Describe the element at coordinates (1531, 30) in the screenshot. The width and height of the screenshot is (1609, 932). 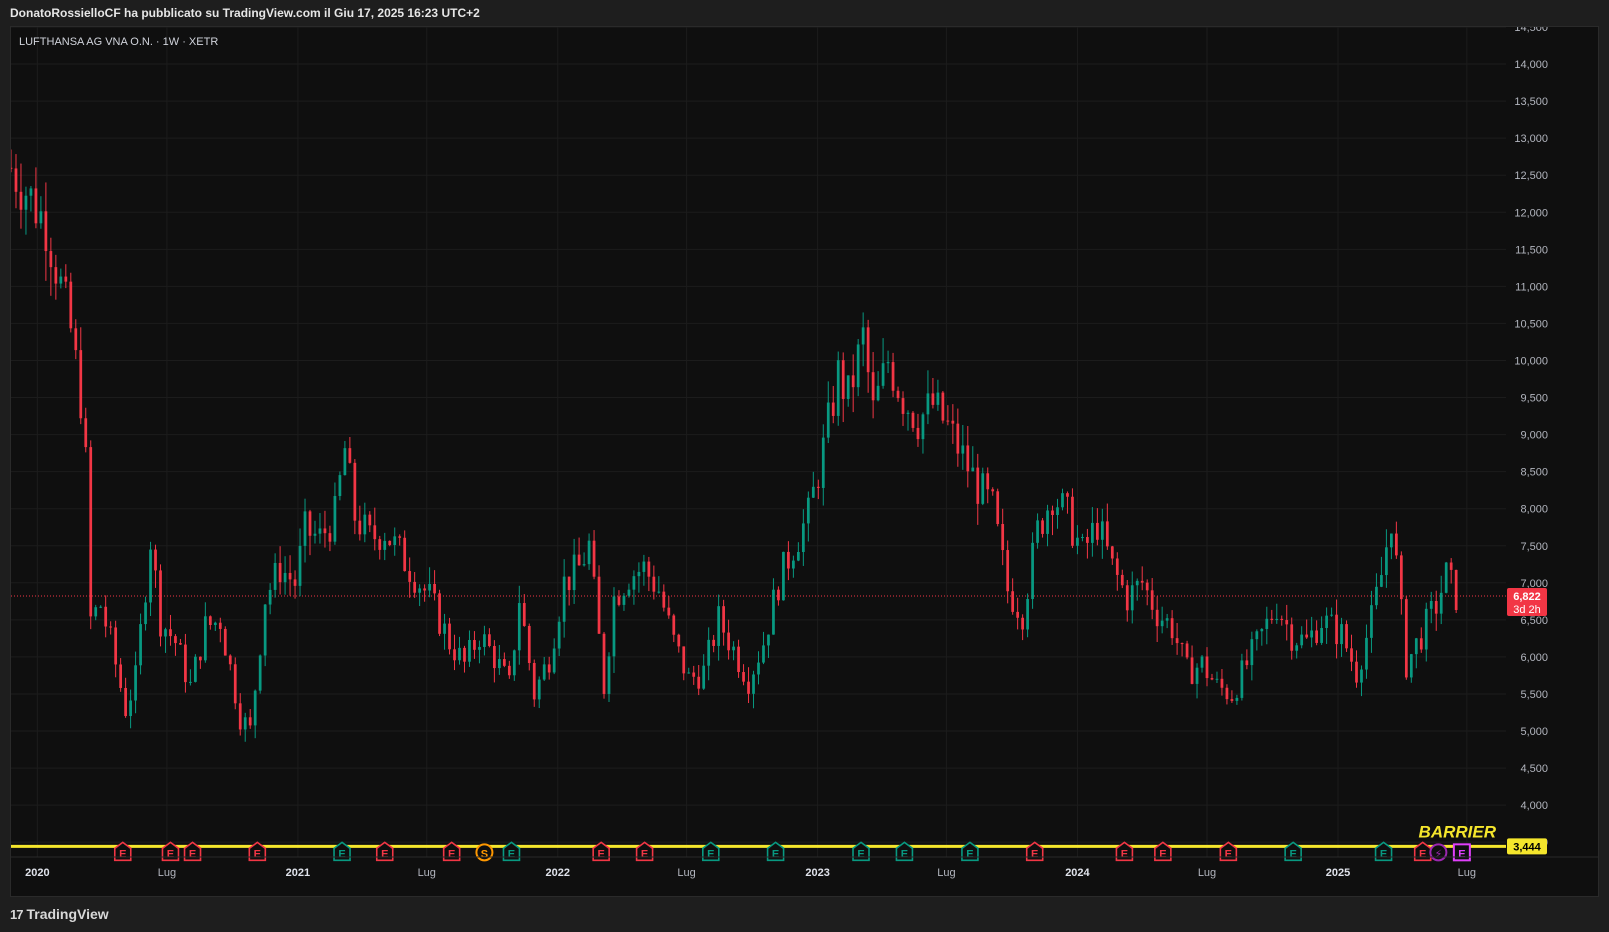
I see `y-axis-tick-label: 14,500` at that location.